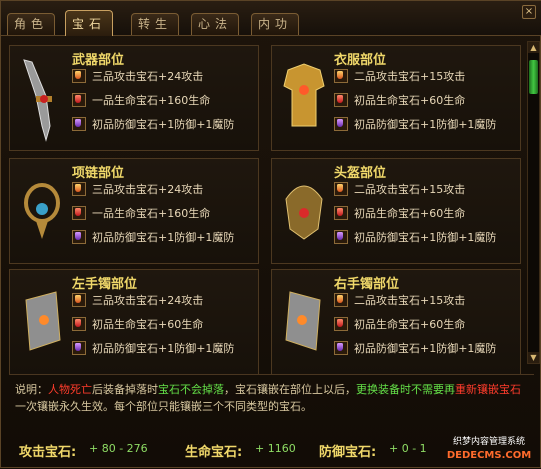 The height and width of the screenshot is (469, 541). Describe the element at coordinates (533, 77) in the screenshot. I see `scroll-thumb` at that location.